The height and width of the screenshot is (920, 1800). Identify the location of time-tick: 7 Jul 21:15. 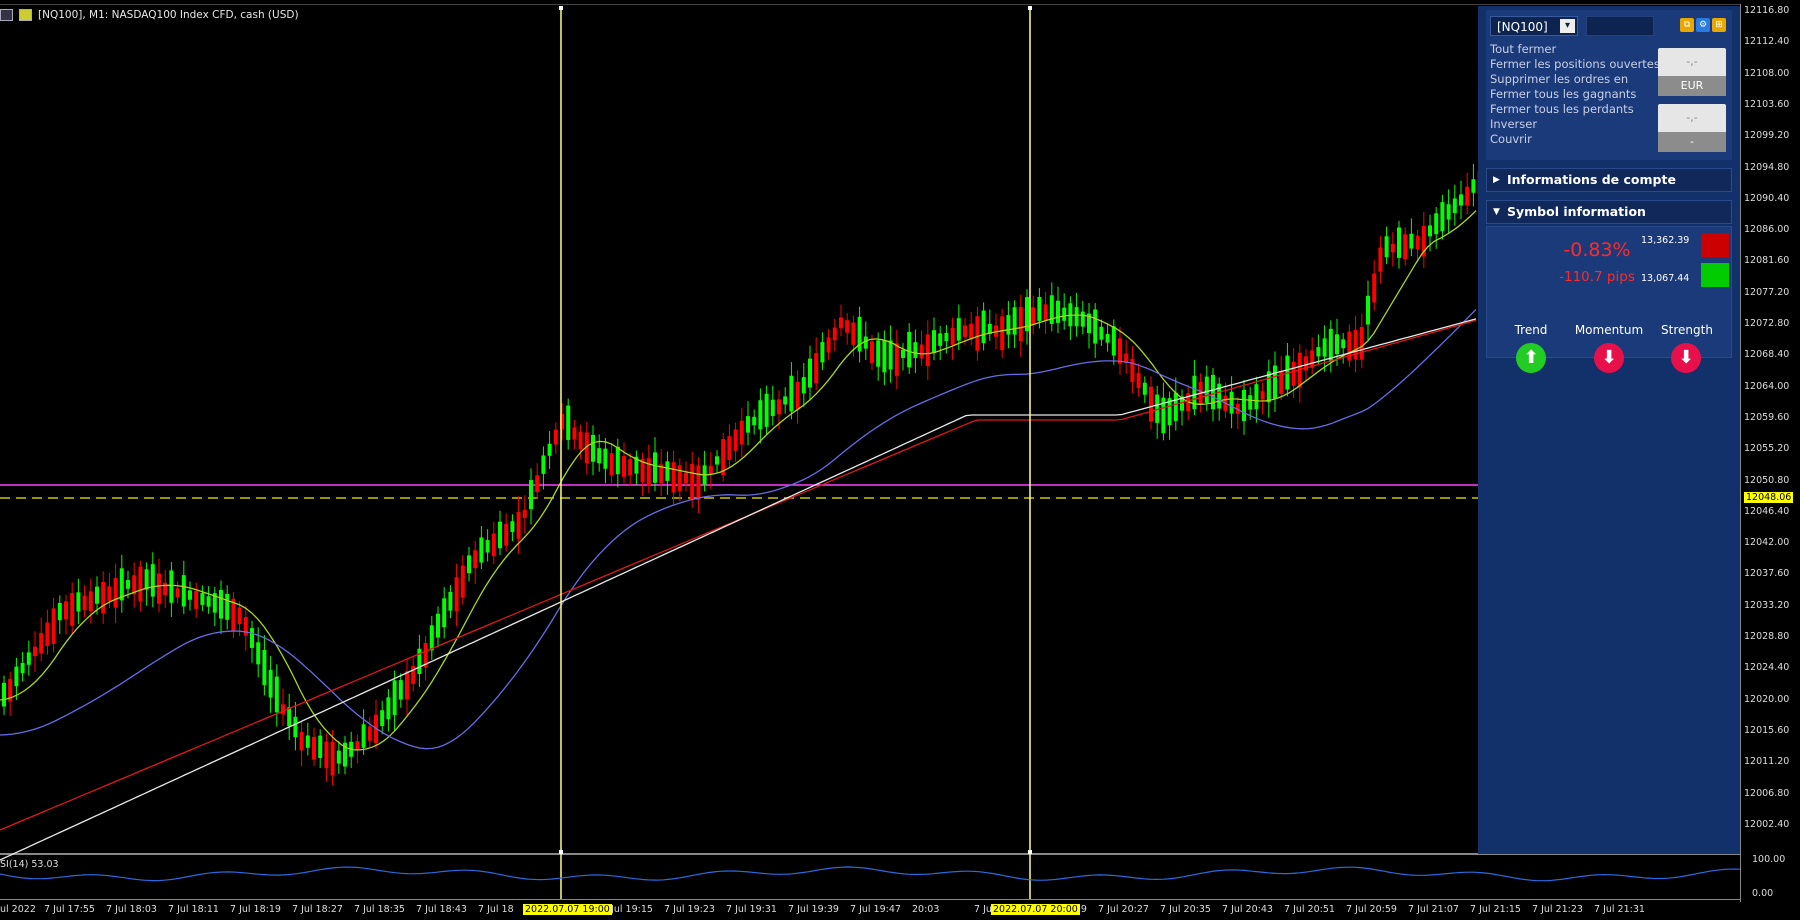
(1495, 909).